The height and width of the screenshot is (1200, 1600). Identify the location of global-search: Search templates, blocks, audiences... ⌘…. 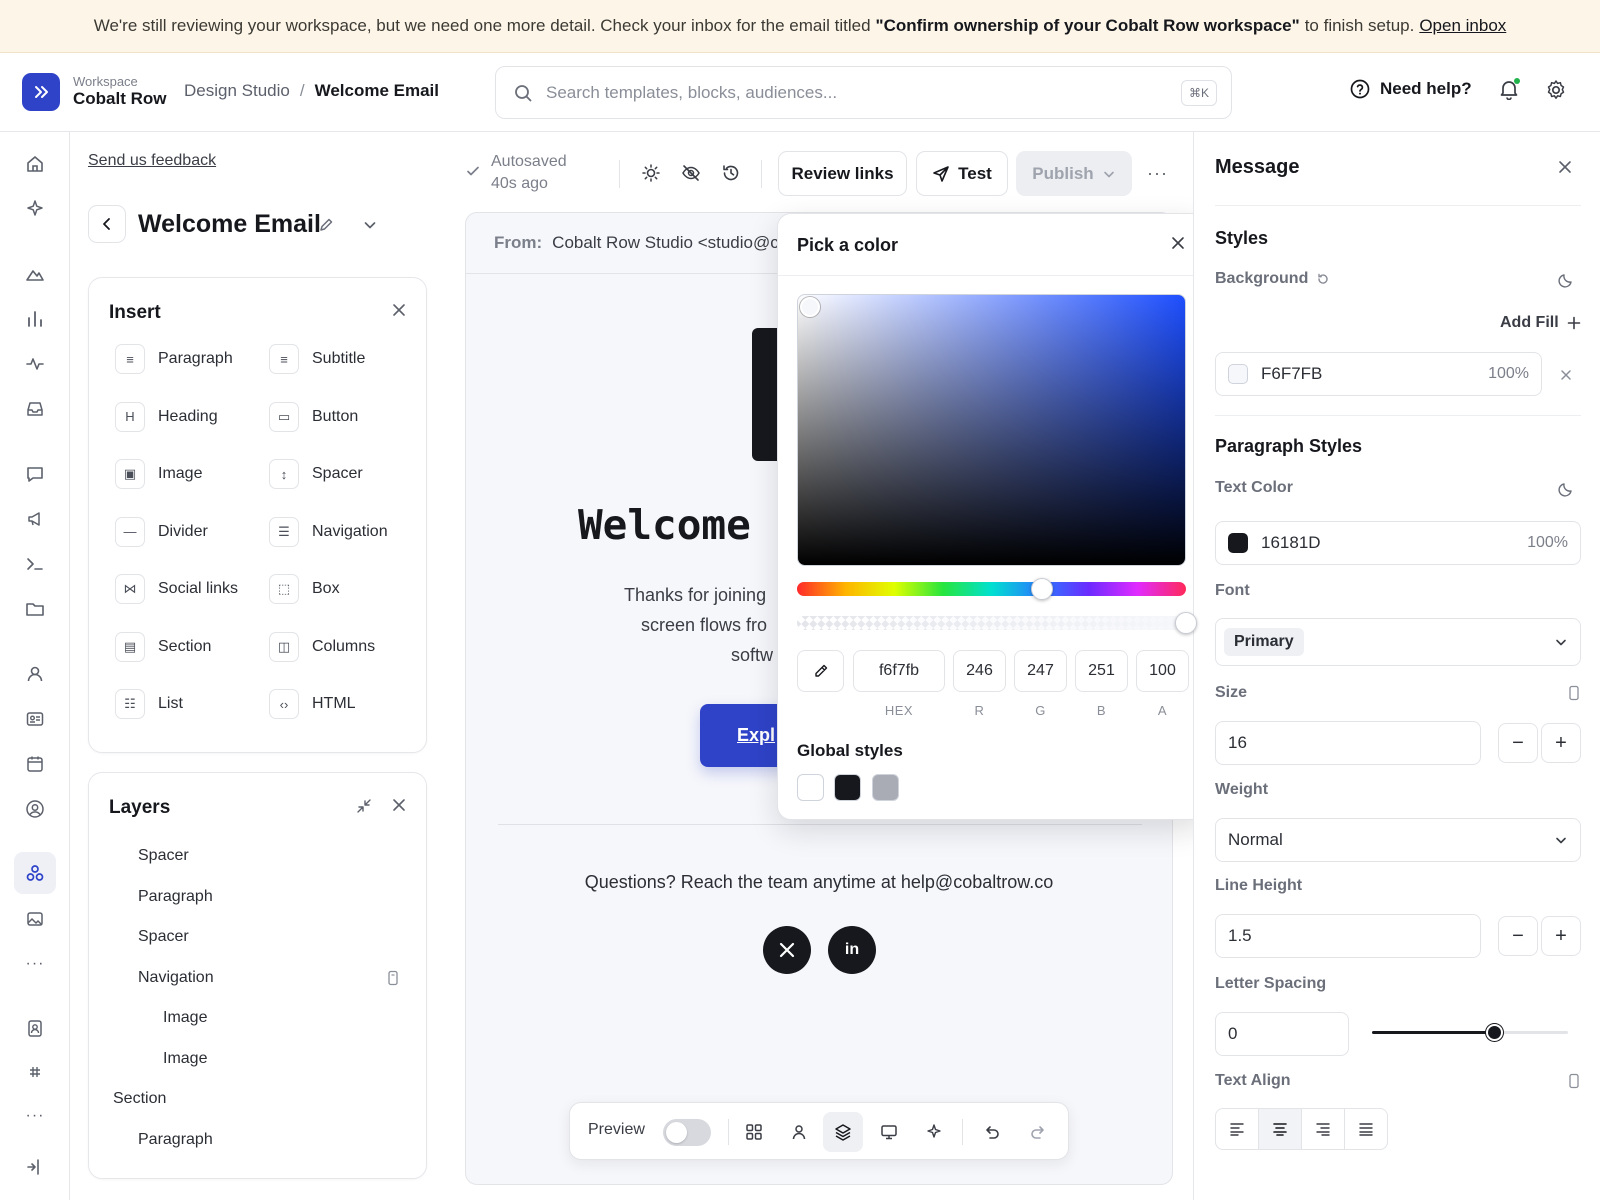
(863, 92).